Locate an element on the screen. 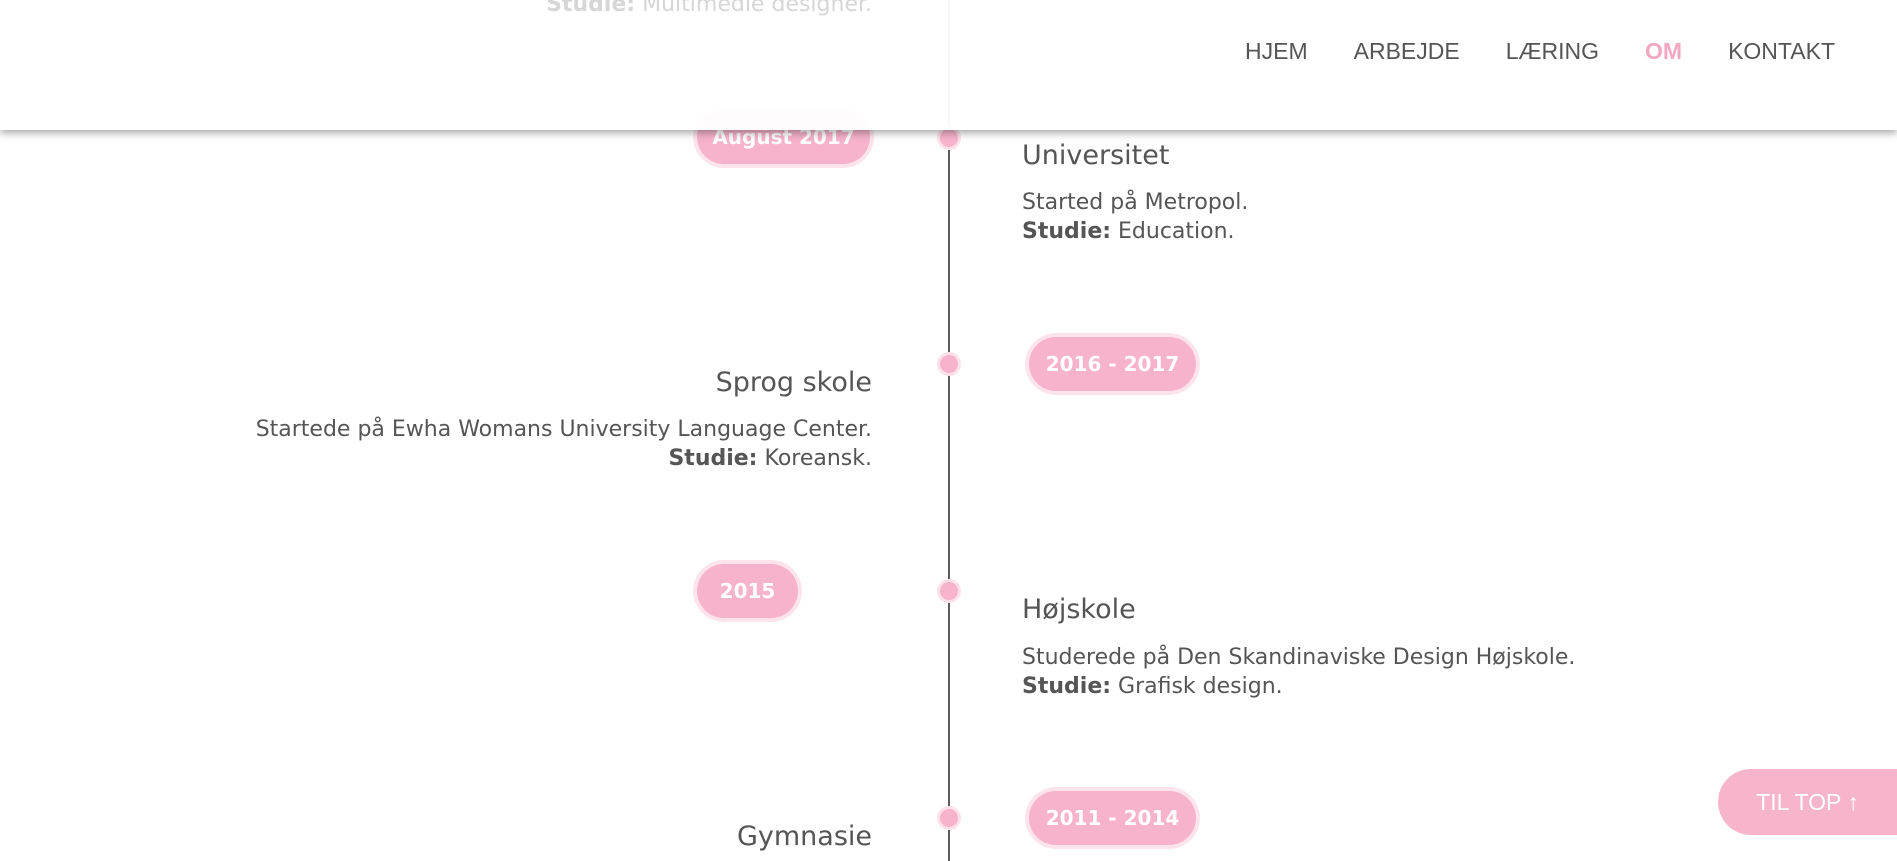  timeline-title: Gymnasie is located at coordinates (804, 836).